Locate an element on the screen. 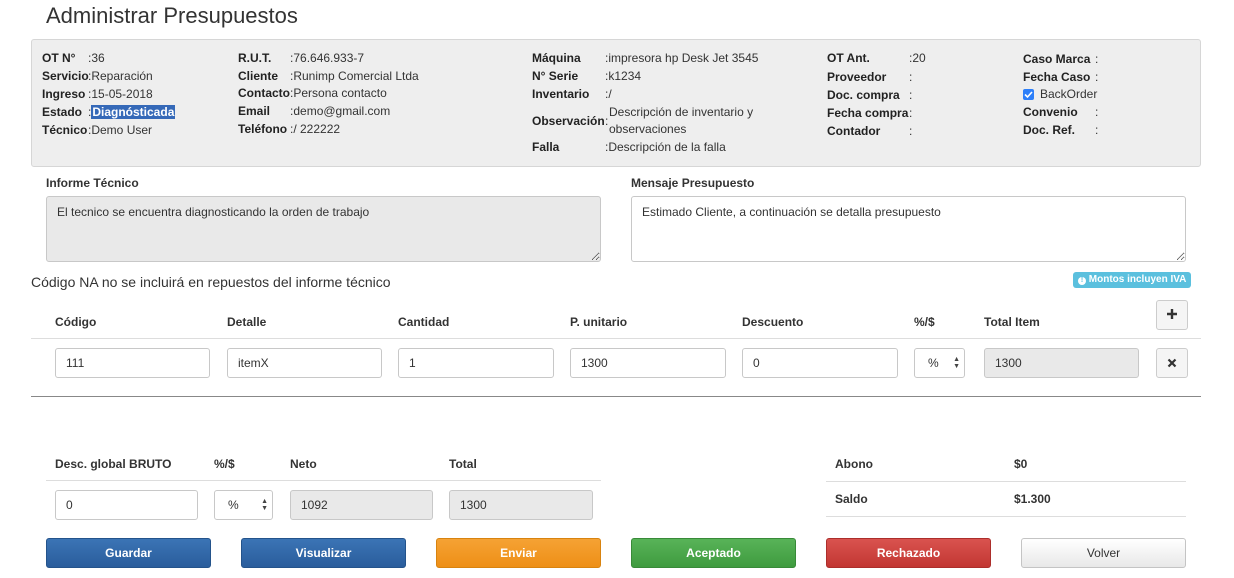 This screenshot has height=578, width=1234. totals-header-divider is located at coordinates (323, 480).